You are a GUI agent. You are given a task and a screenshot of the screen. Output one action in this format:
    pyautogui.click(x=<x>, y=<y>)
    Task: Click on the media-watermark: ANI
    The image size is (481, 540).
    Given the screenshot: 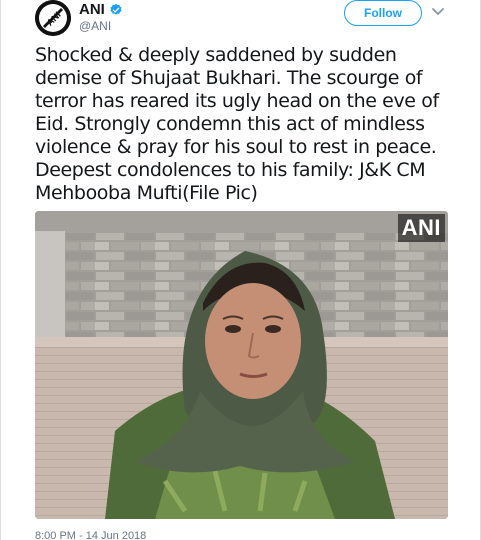 What is the action you would take?
    pyautogui.click(x=421, y=228)
    